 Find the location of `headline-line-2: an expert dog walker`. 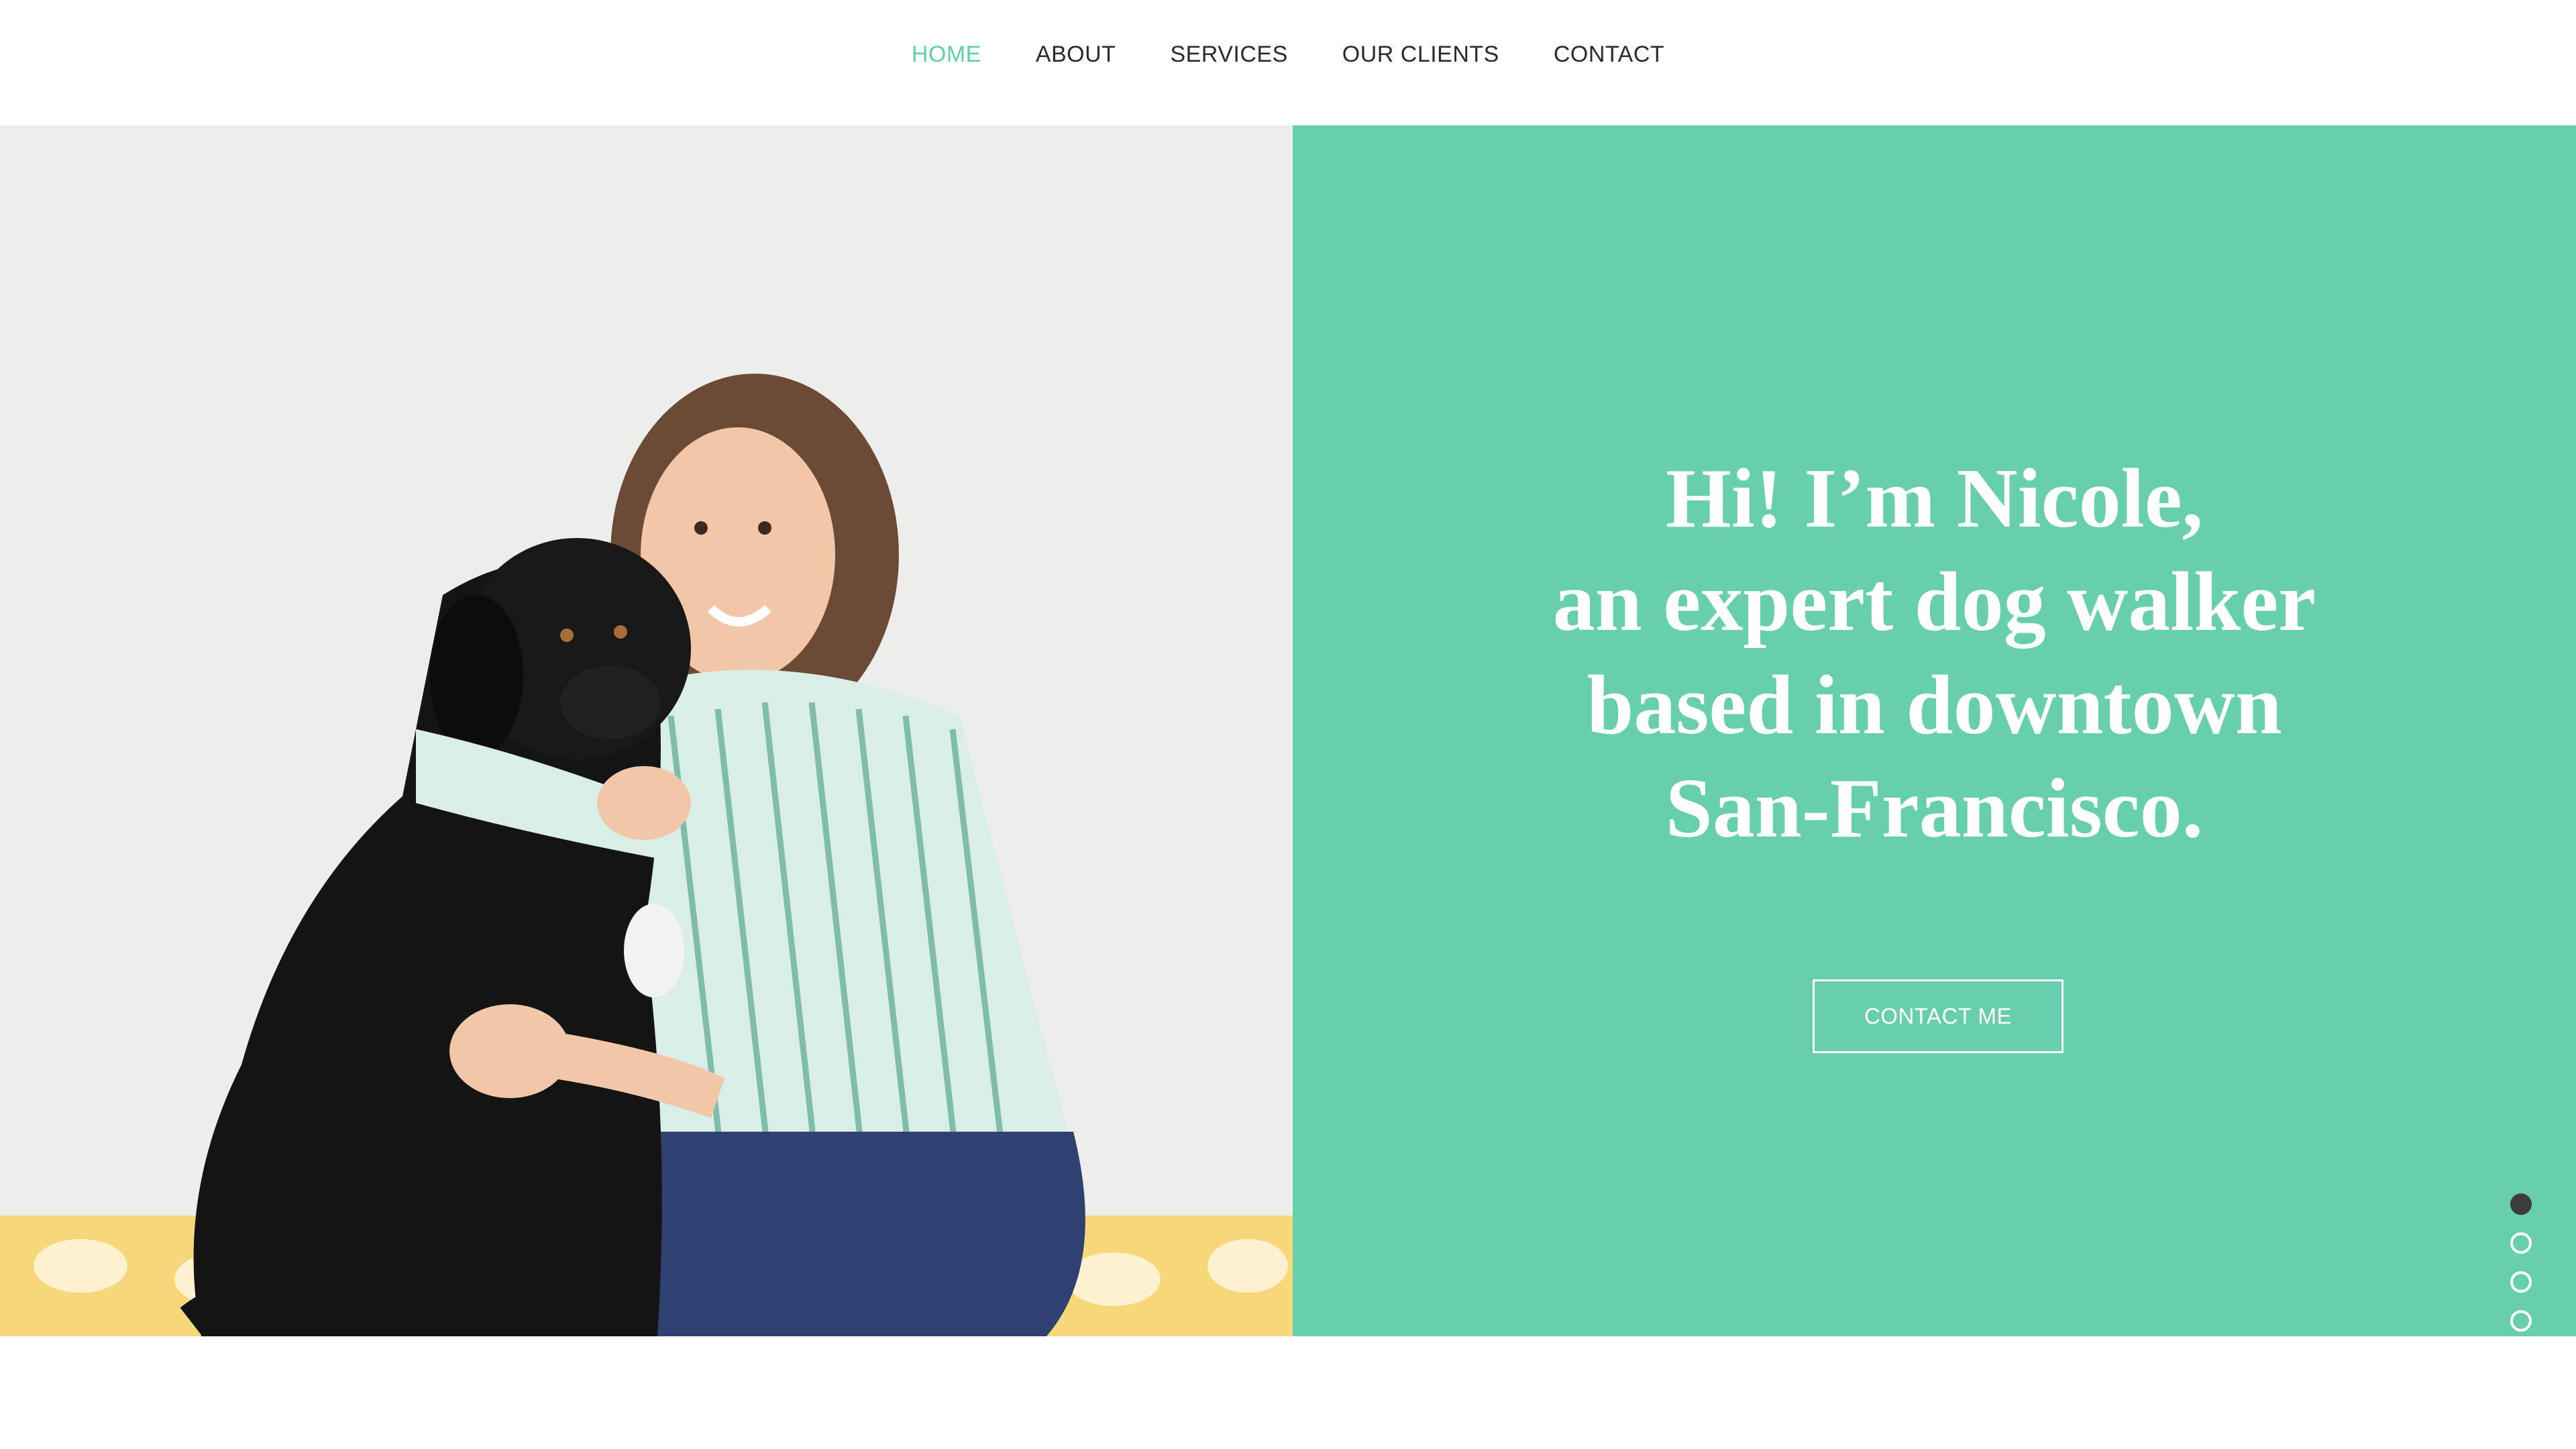

headline-line-2: an expert dog walker is located at coordinates (1934, 602).